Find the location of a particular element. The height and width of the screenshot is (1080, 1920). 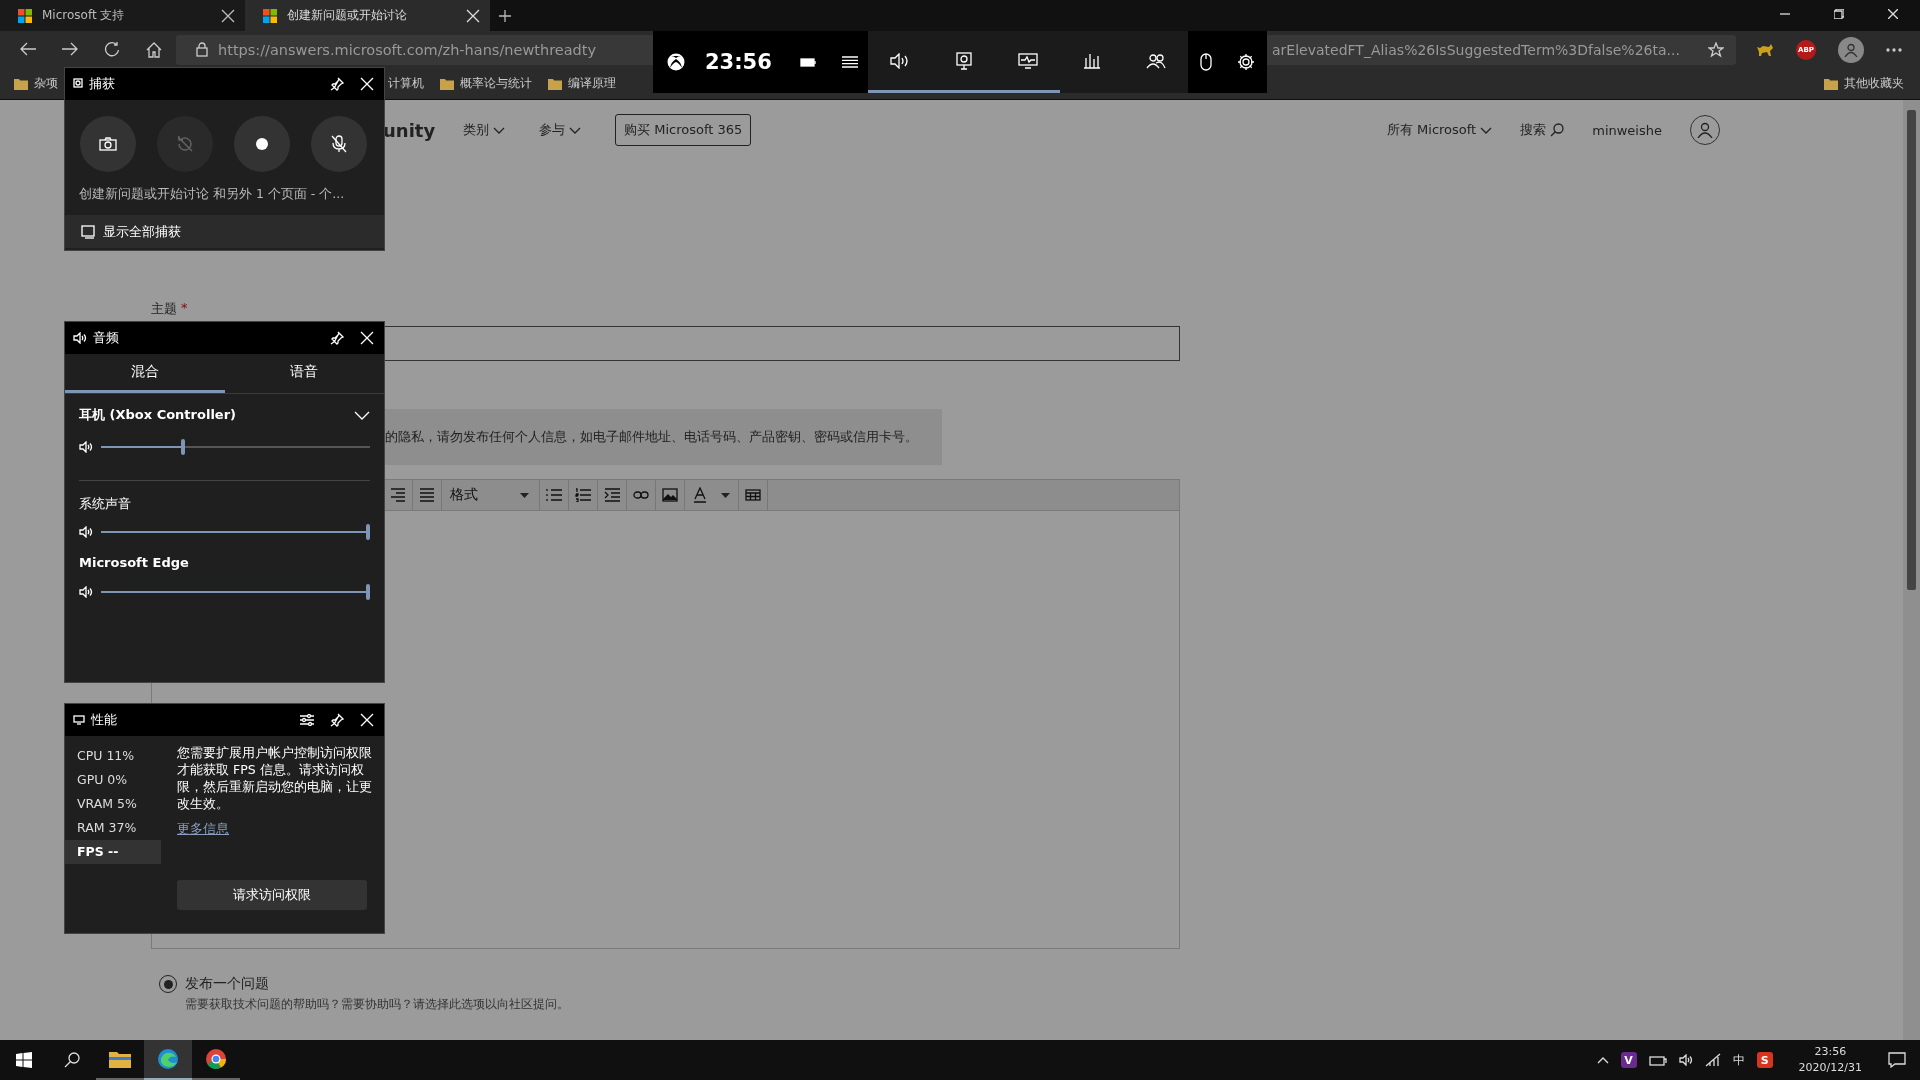

table-icon is located at coordinates (753, 495).